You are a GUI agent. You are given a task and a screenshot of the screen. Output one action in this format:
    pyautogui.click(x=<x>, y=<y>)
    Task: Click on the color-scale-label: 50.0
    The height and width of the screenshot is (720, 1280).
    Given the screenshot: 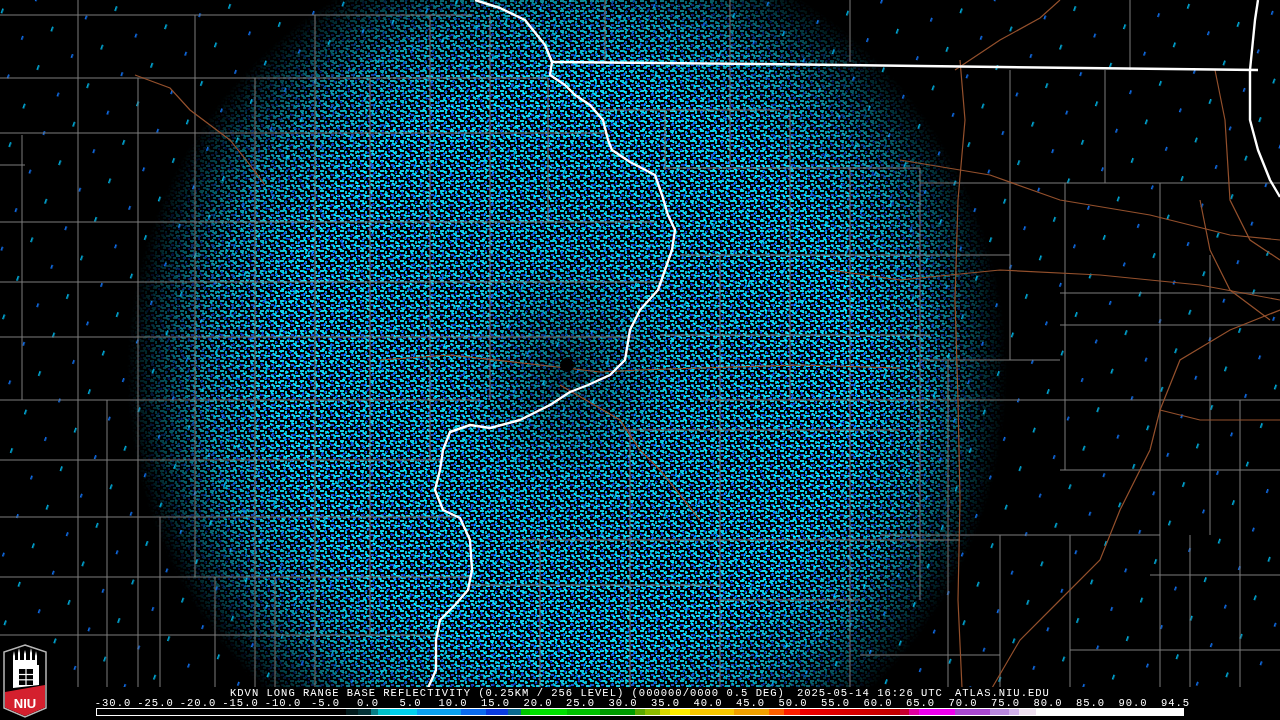 What is the action you would take?
    pyautogui.click(x=793, y=703)
    